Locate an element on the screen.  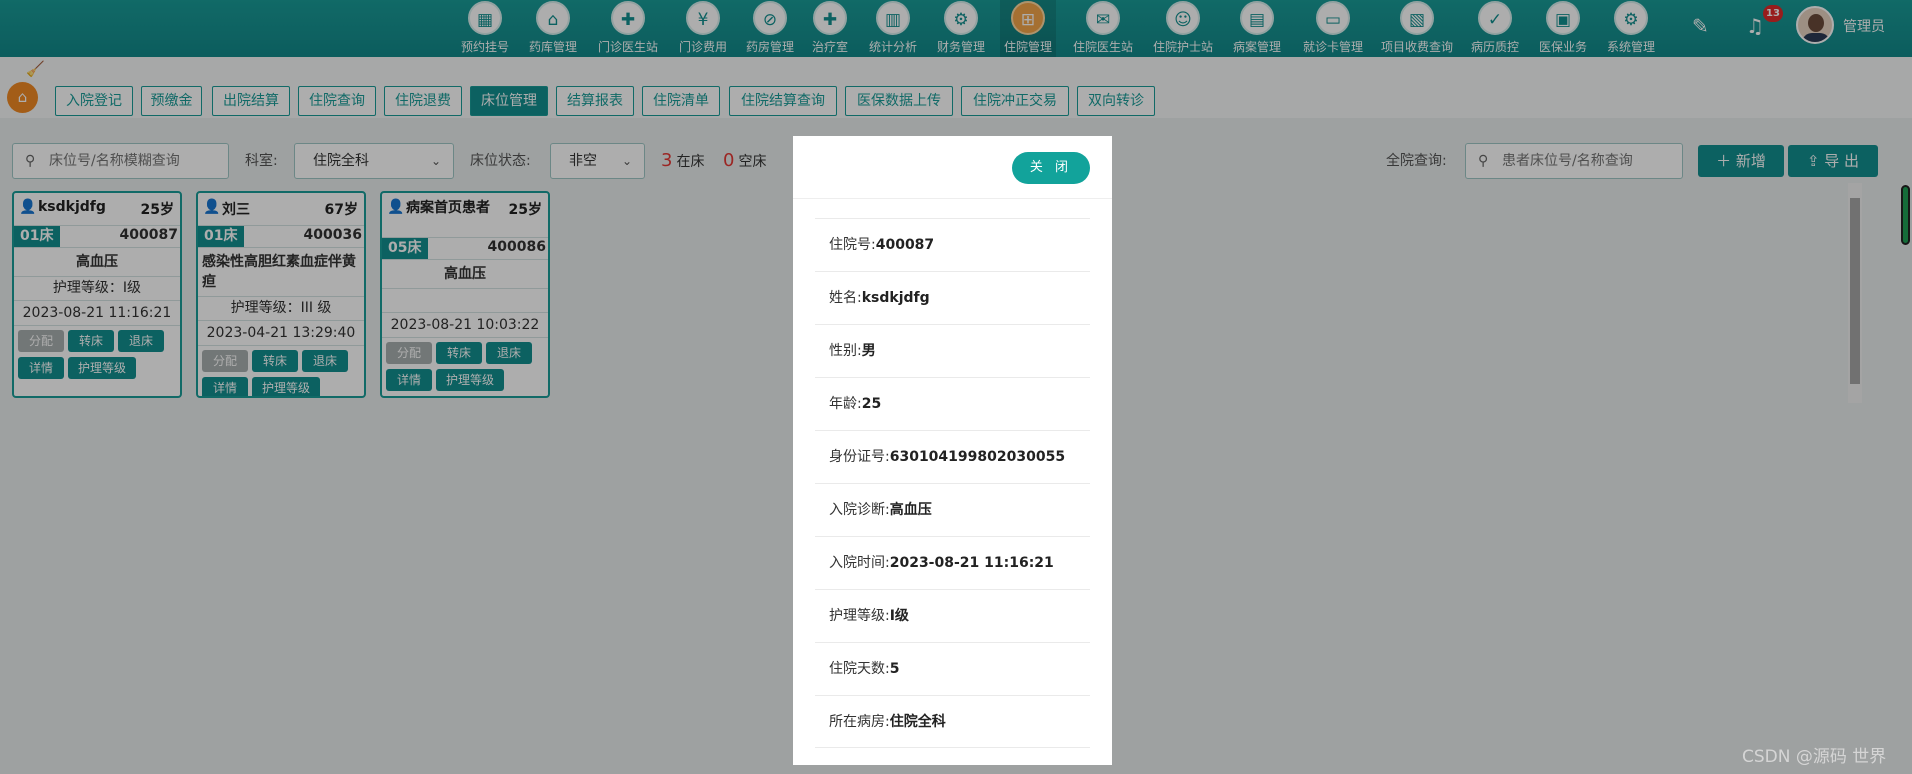
detail-row: 年龄:25 is located at coordinates (952, 403).